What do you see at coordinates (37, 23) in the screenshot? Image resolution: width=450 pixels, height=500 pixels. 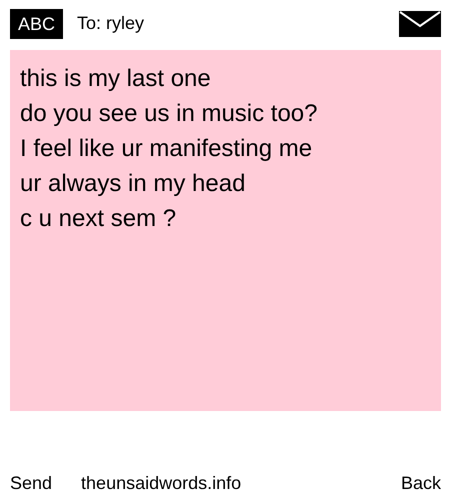 I see `keyboard-mode-label: ABC` at bounding box center [37, 23].